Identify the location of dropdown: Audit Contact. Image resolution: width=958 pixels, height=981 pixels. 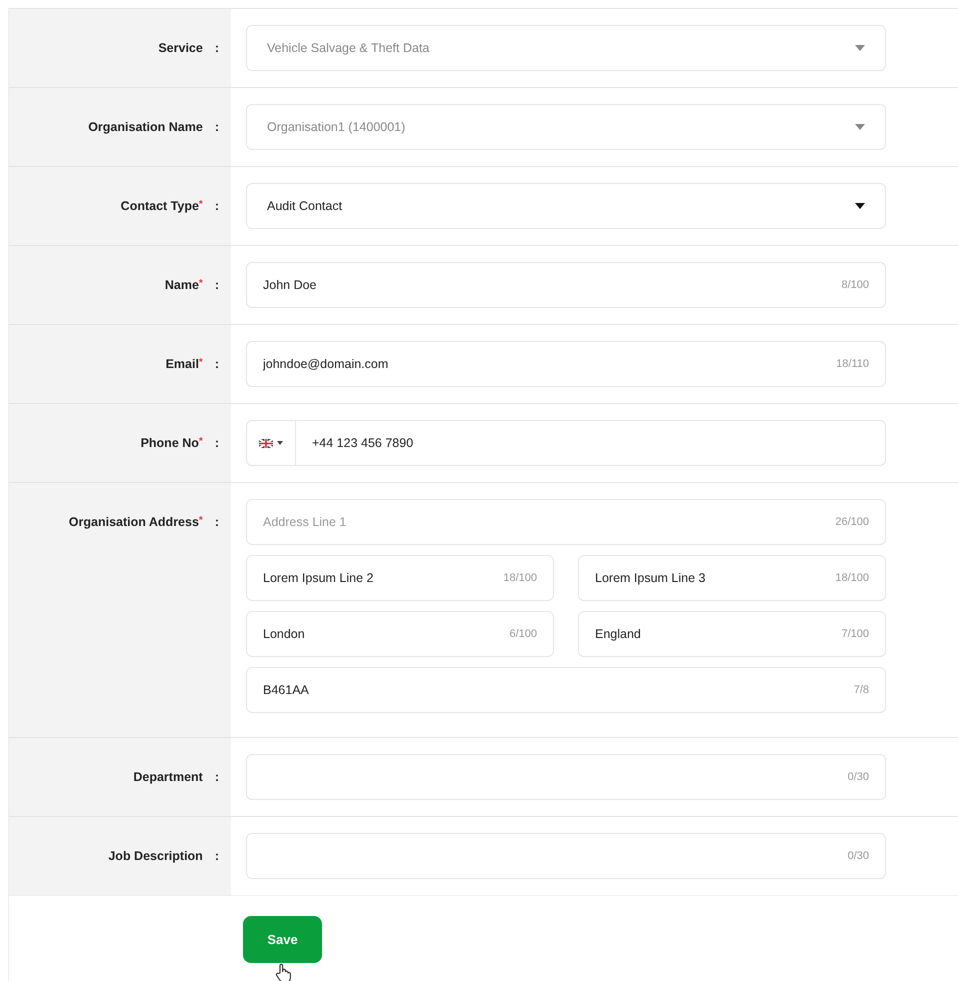
(566, 206).